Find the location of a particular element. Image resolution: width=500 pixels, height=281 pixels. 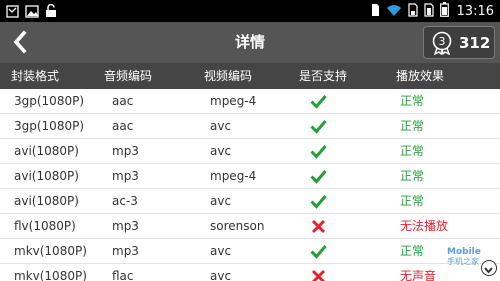

watermark-sub: 手机之家 is located at coordinates (463, 261).